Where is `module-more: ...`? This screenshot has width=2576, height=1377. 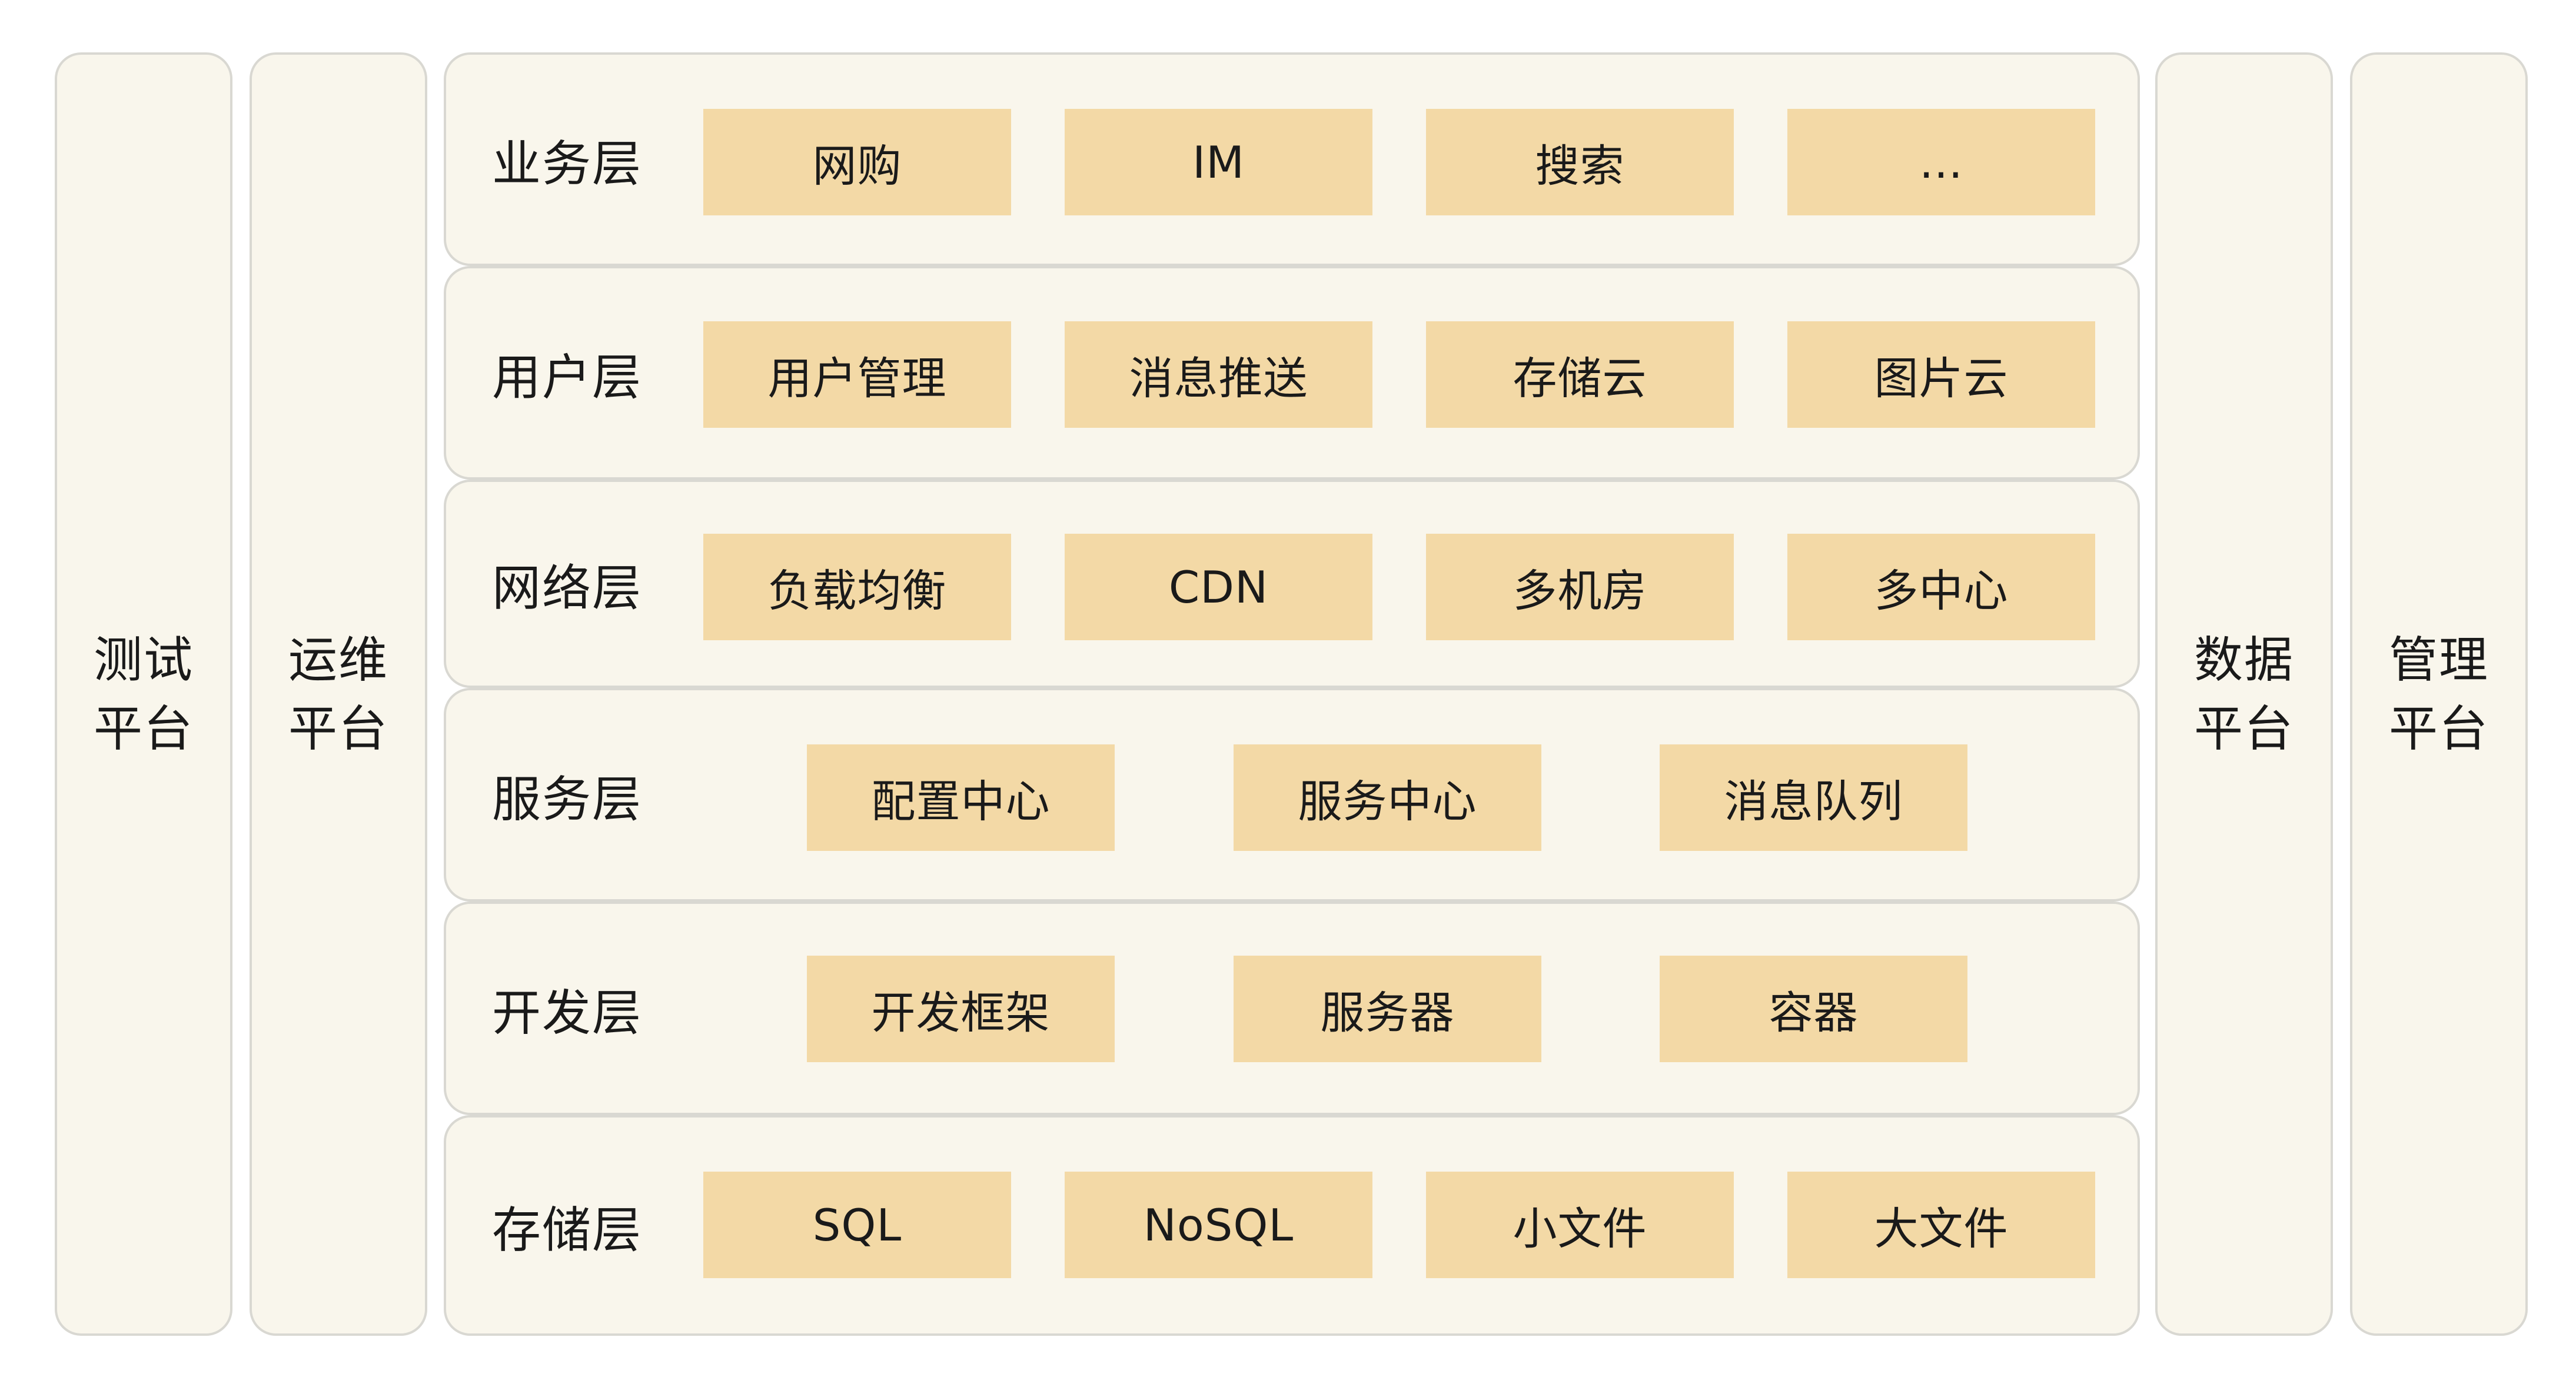 module-more: ... is located at coordinates (1941, 162).